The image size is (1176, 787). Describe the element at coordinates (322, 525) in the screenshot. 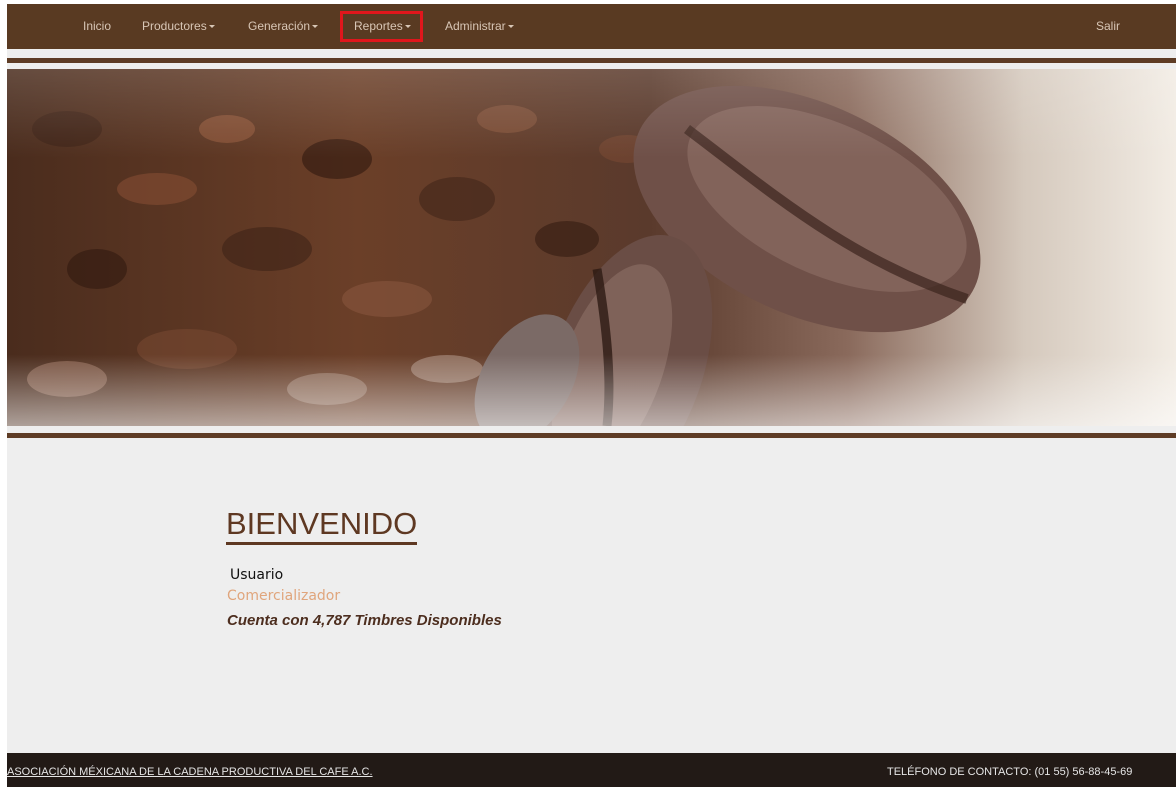

I see `welcome-title: BIENVENIDO` at that location.